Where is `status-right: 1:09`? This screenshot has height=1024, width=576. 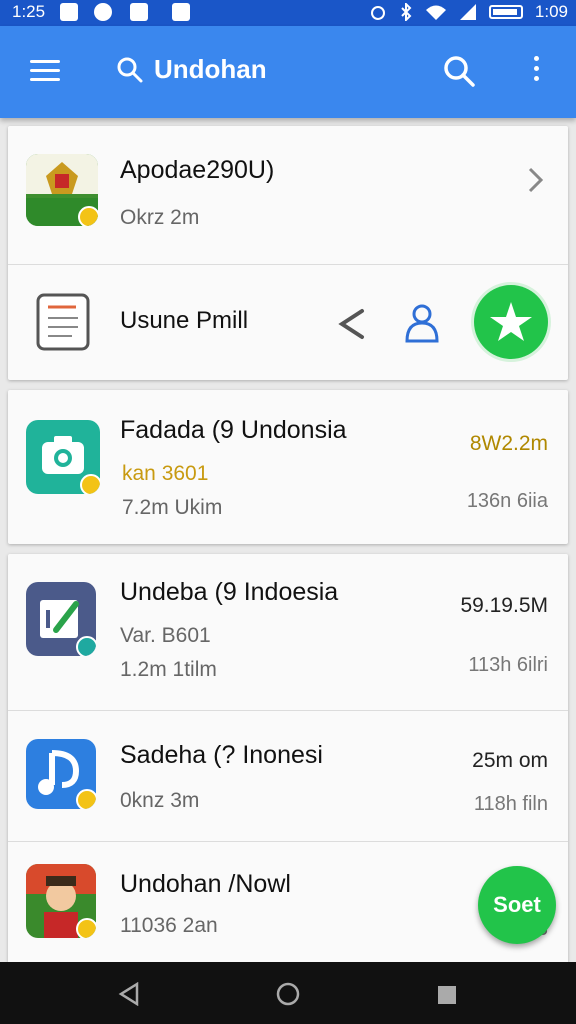
status-right: 1:09 is located at coordinates (468, 12).